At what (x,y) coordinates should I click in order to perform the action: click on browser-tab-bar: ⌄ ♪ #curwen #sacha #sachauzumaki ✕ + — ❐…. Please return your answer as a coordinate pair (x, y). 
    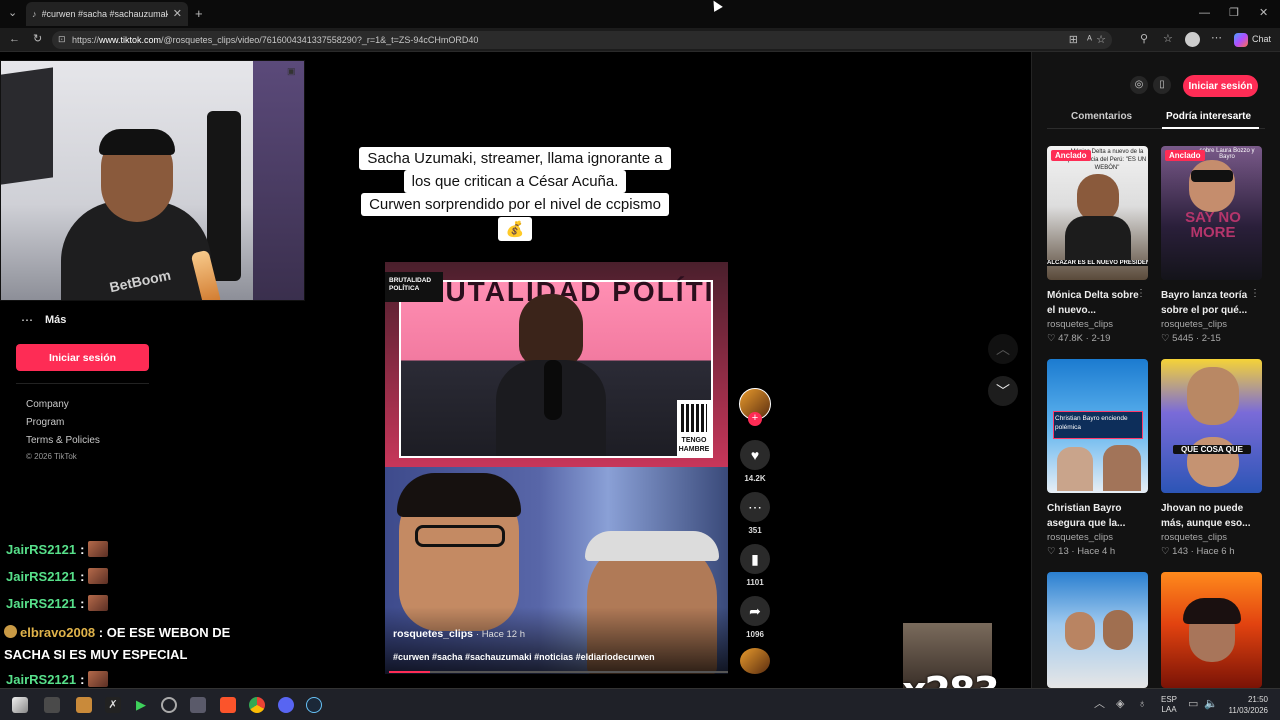
    Looking at the image, I should click on (640, 14).